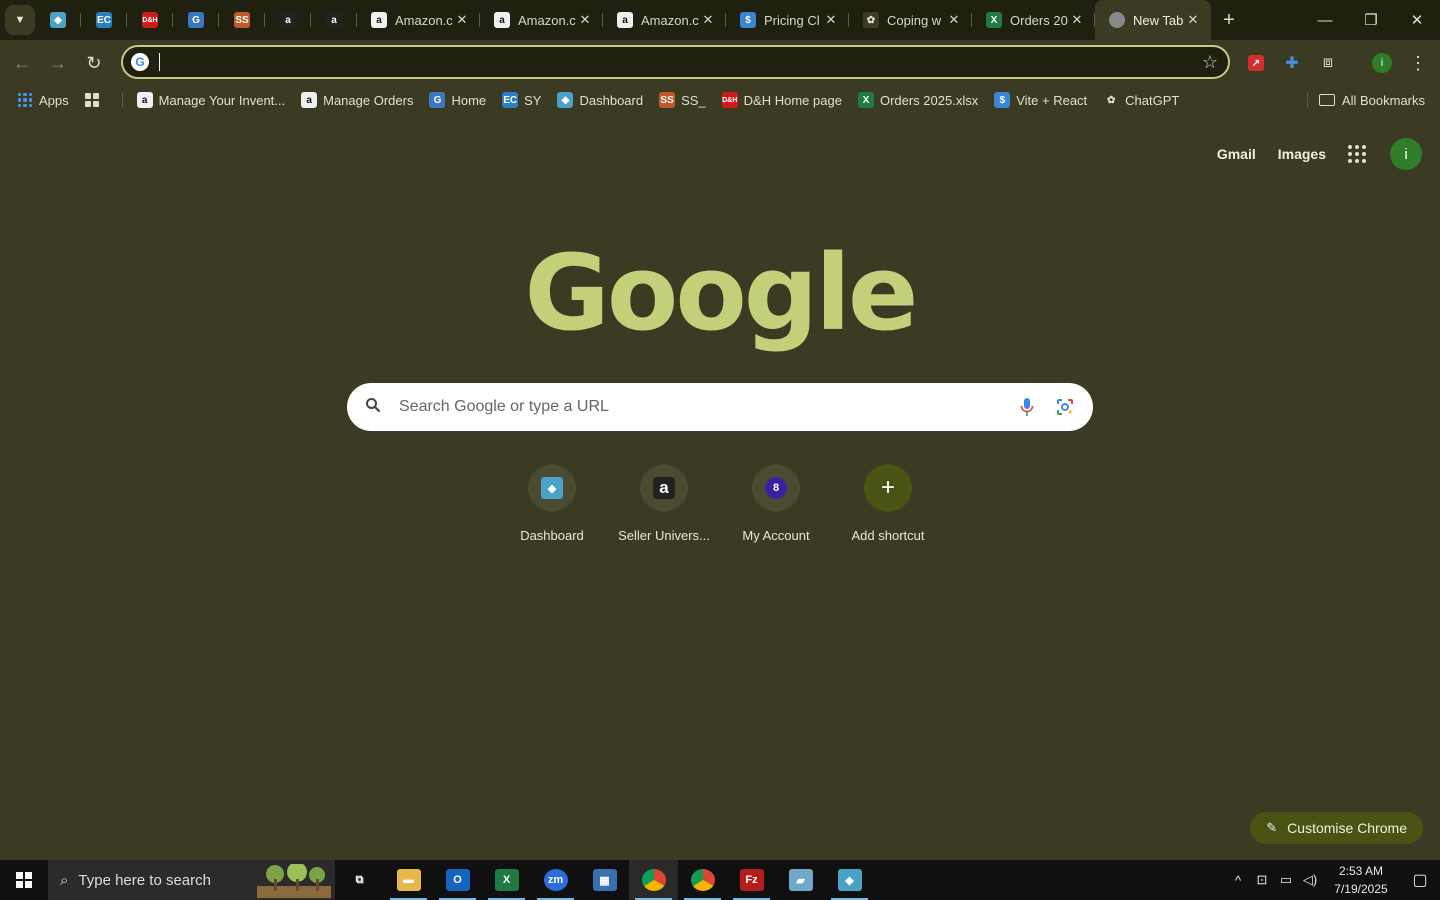 The width and height of the screenshot is (1440, 900). What do you see at coordinates (1256, 63) in the screenshot?
I see `extension-red-arrow-icon: ↗` at bounding box center [1256, 63].